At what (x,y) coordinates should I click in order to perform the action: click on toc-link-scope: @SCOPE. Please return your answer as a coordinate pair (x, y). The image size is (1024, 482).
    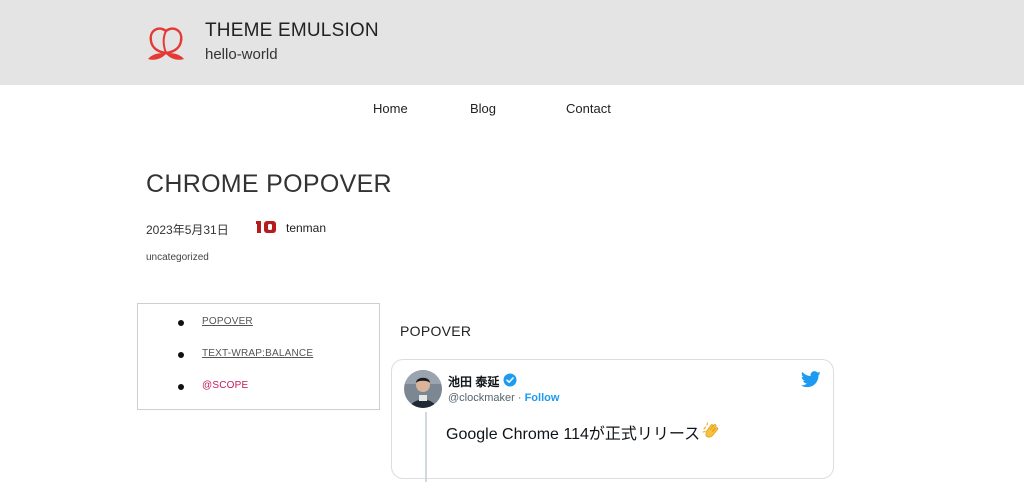
    Looking at the image, I should click on (225, 385).